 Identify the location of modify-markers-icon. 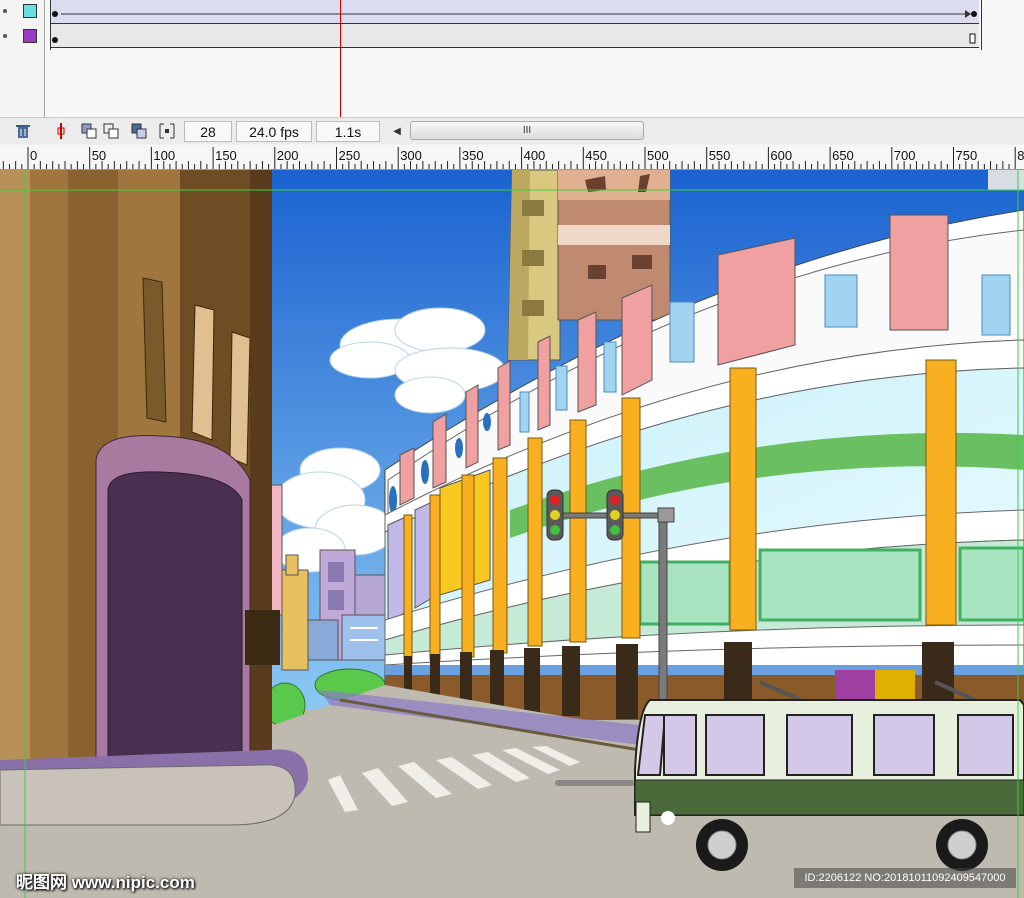
(167, 131).